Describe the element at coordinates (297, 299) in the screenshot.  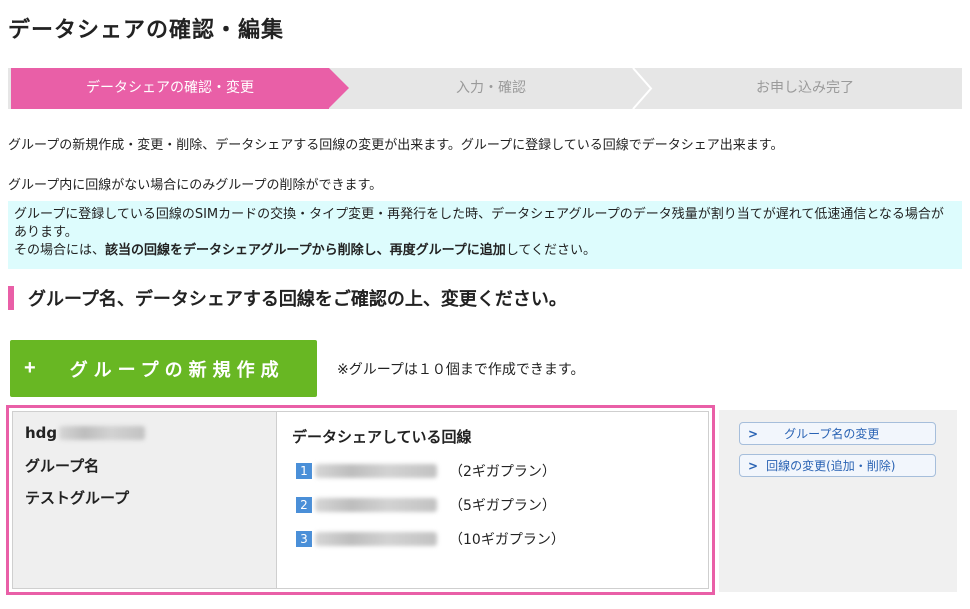
I see `section-heading-text: グループ名、データシェアする回線をご確認の上、変更ください。` at that location.